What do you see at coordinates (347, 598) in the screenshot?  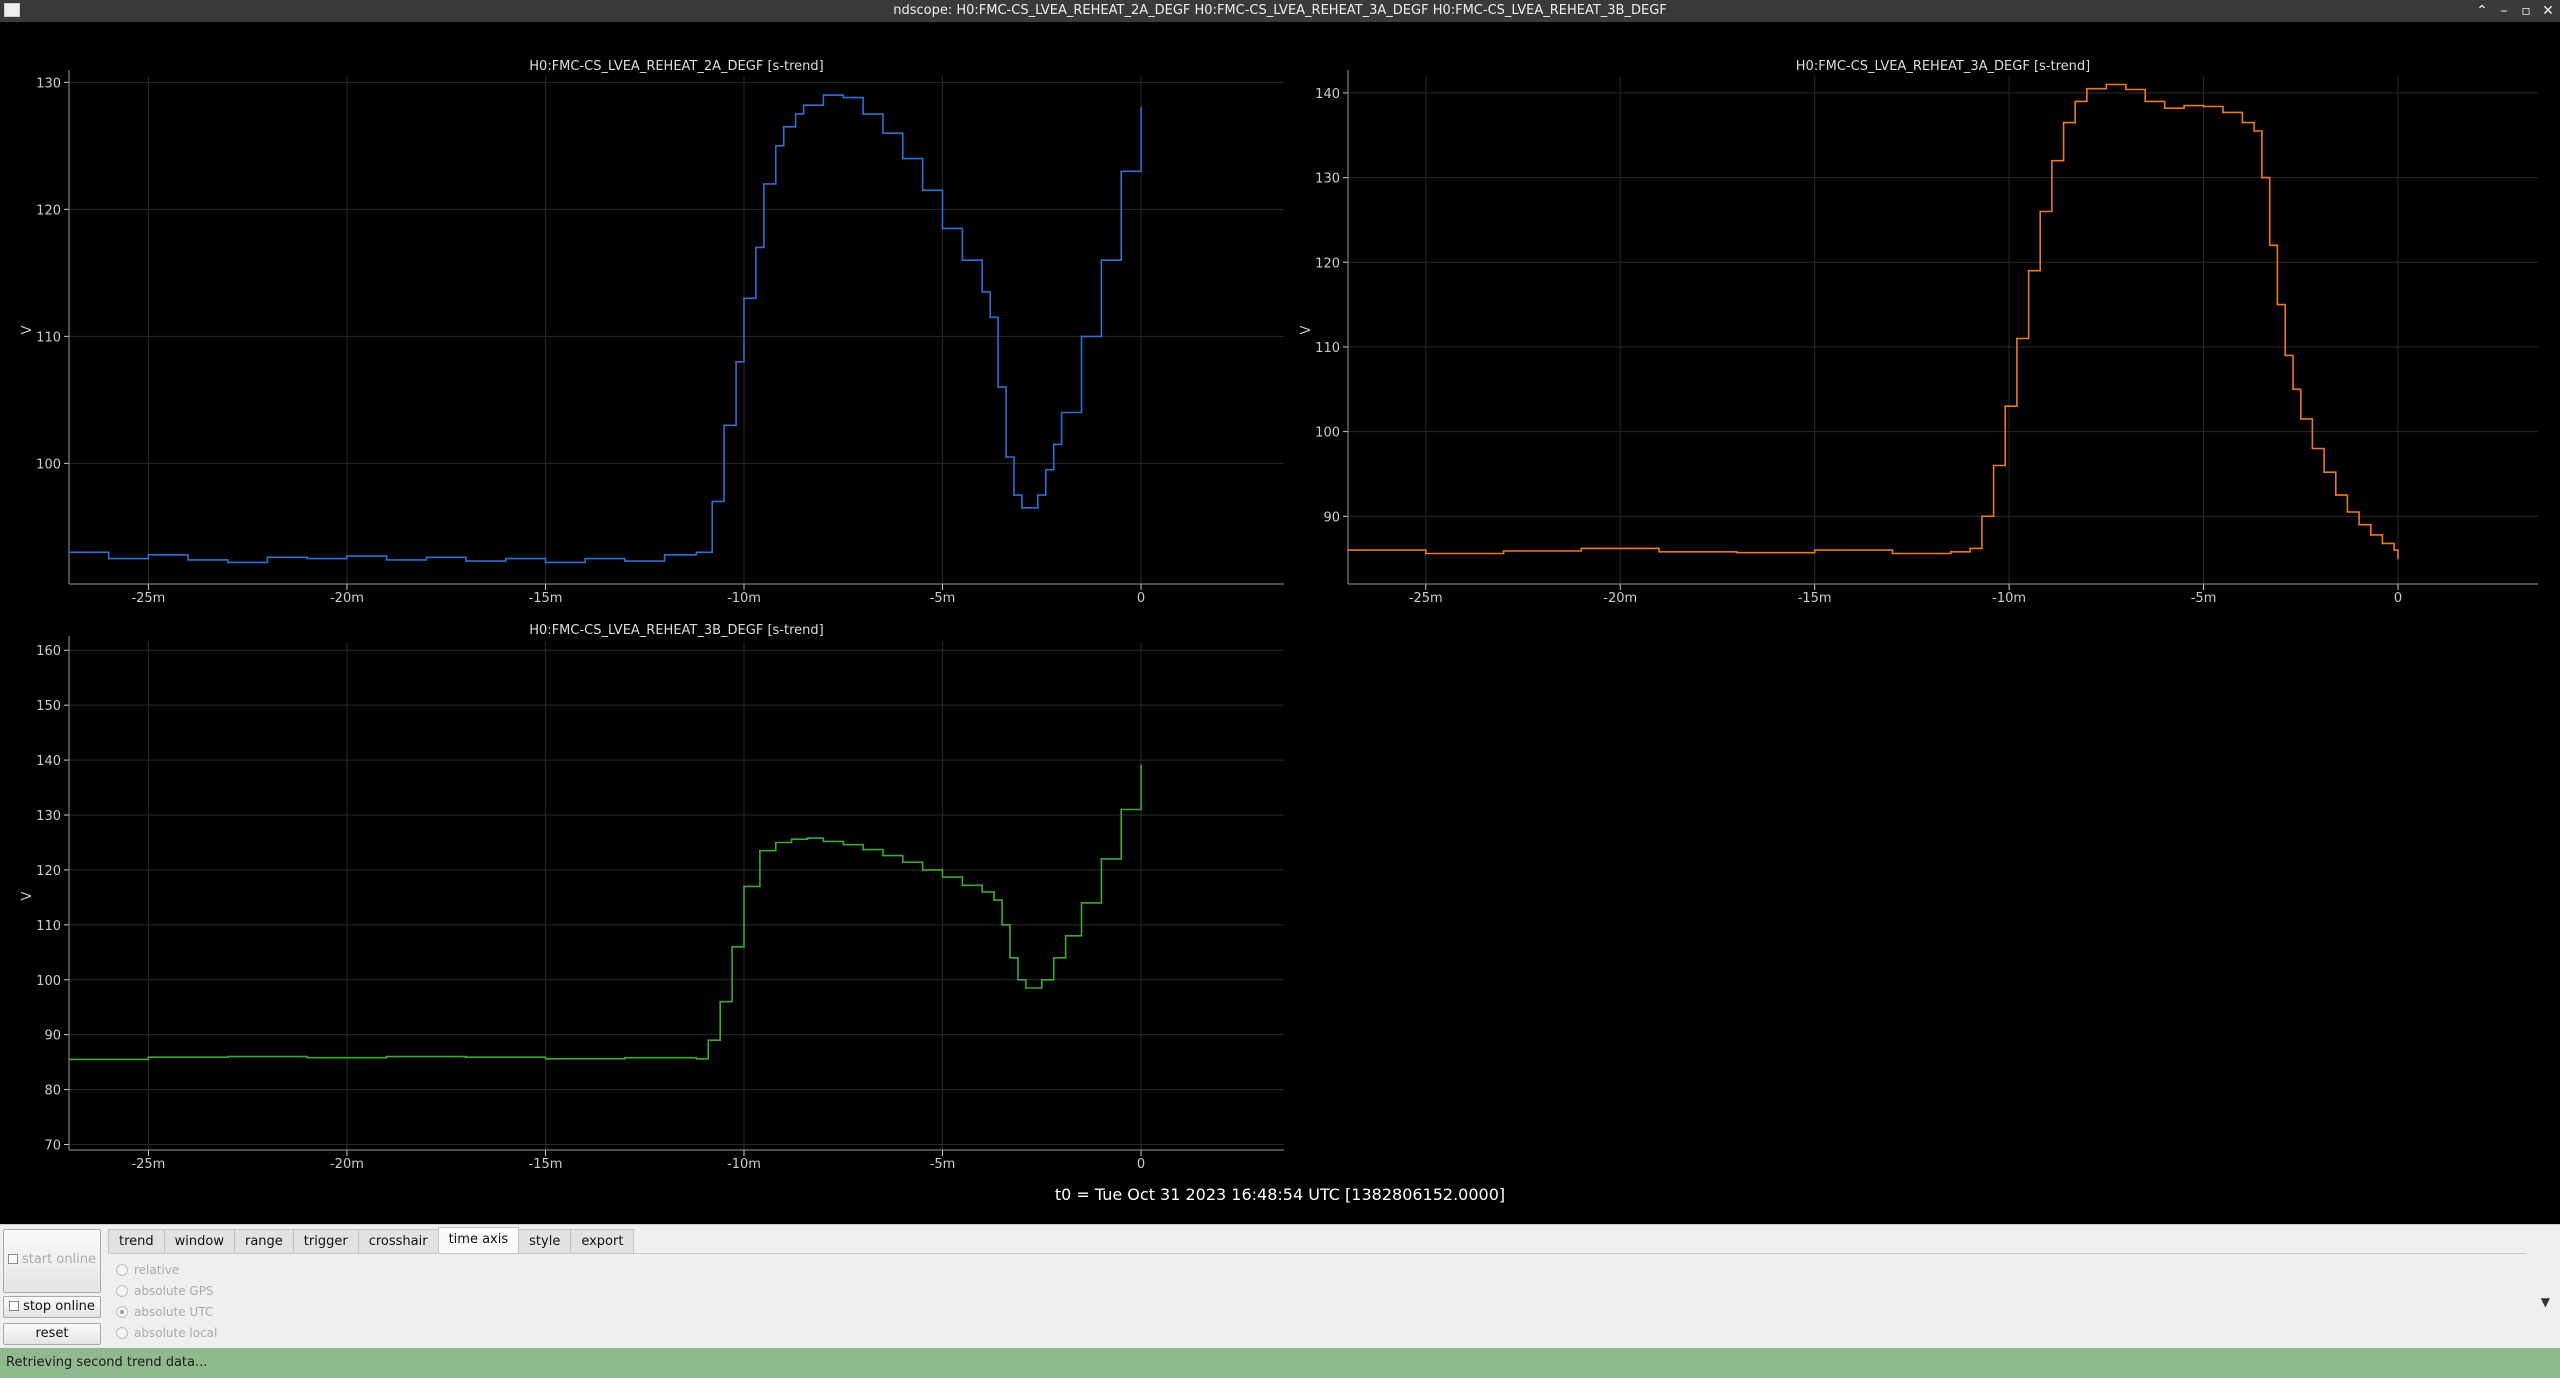 I see `x-tick-label-2a: -20m` at bounding box center [347, 598].